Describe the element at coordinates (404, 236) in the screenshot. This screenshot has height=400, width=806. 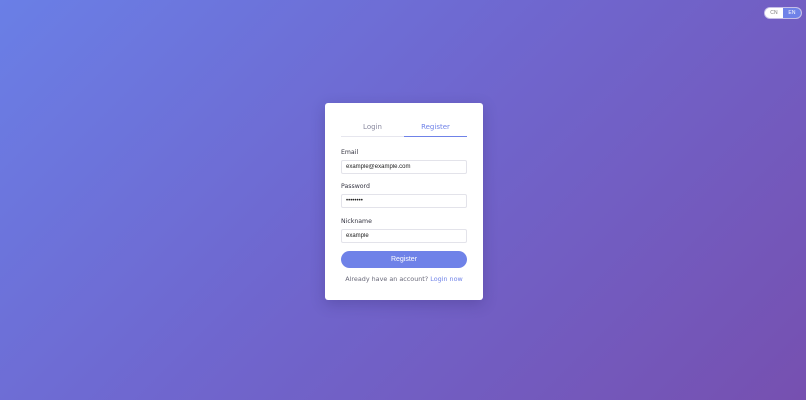
I see `nickname-field` at that location.